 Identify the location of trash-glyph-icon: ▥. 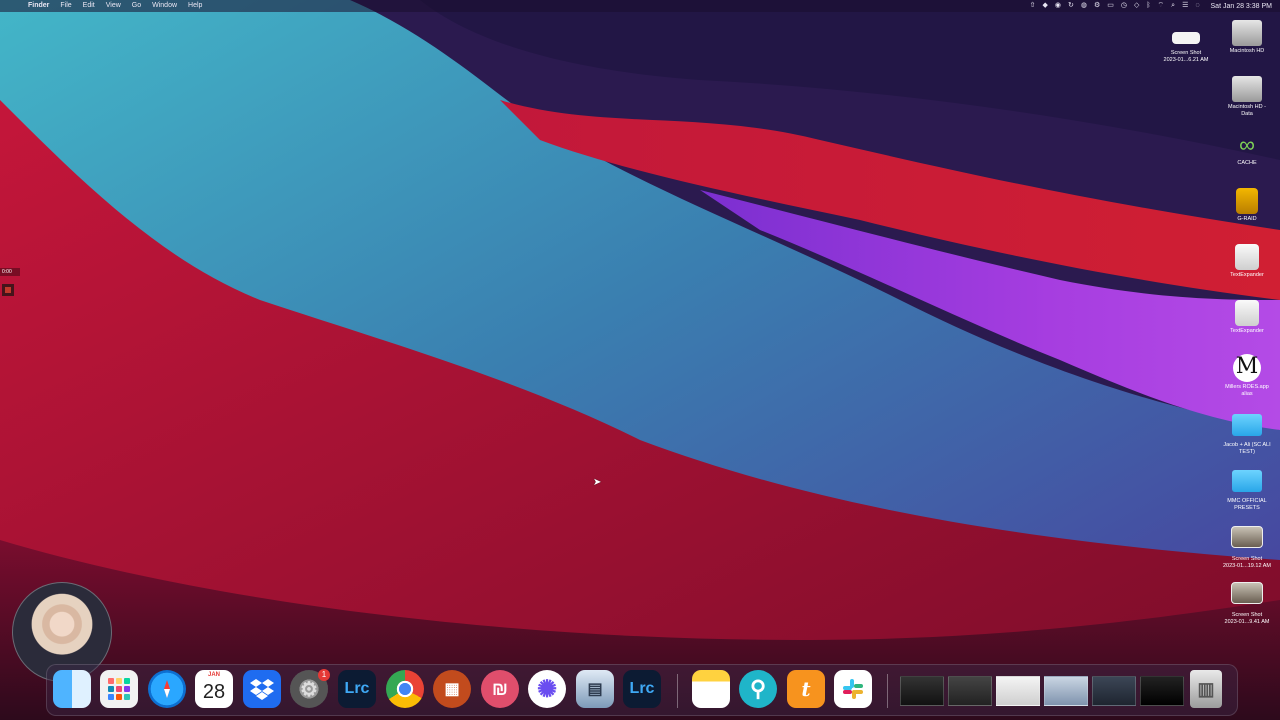
(1206, 688).